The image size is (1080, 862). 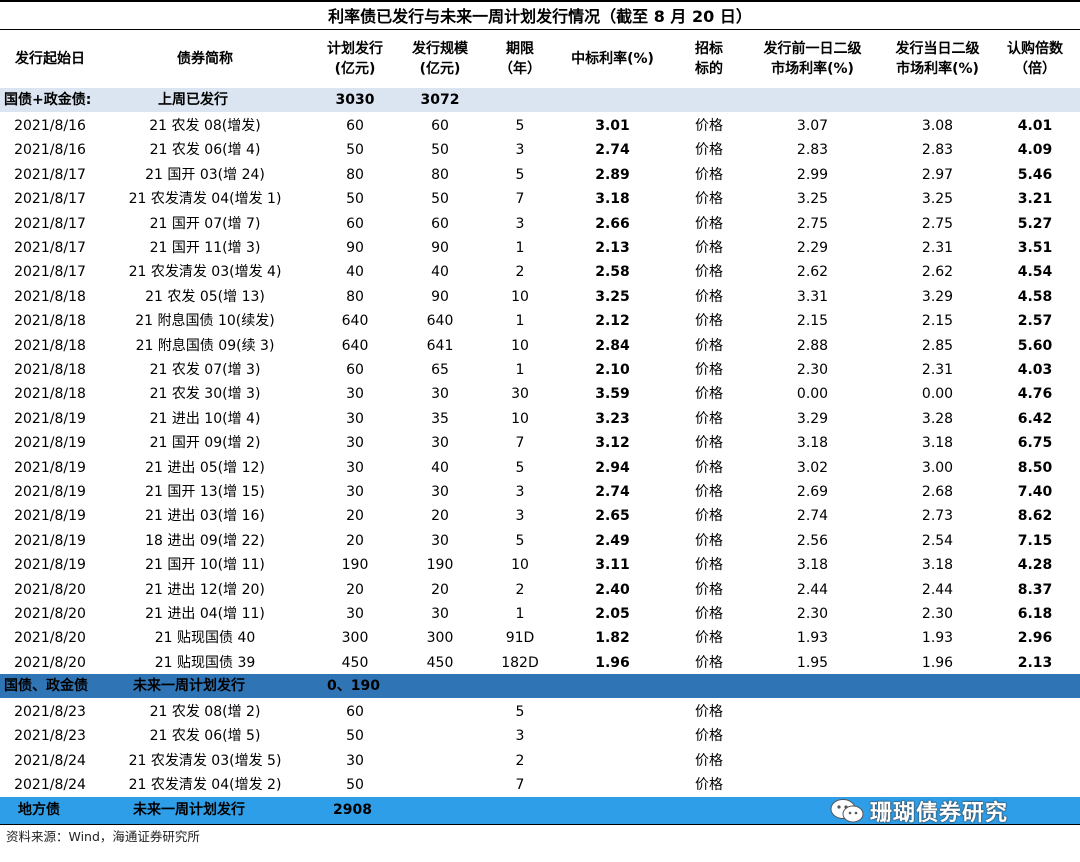 What do you see at coordinates (50, 59) in the screenshot?
I see `header-issue-date: 发行起始日` at bounding box center [50, 59].